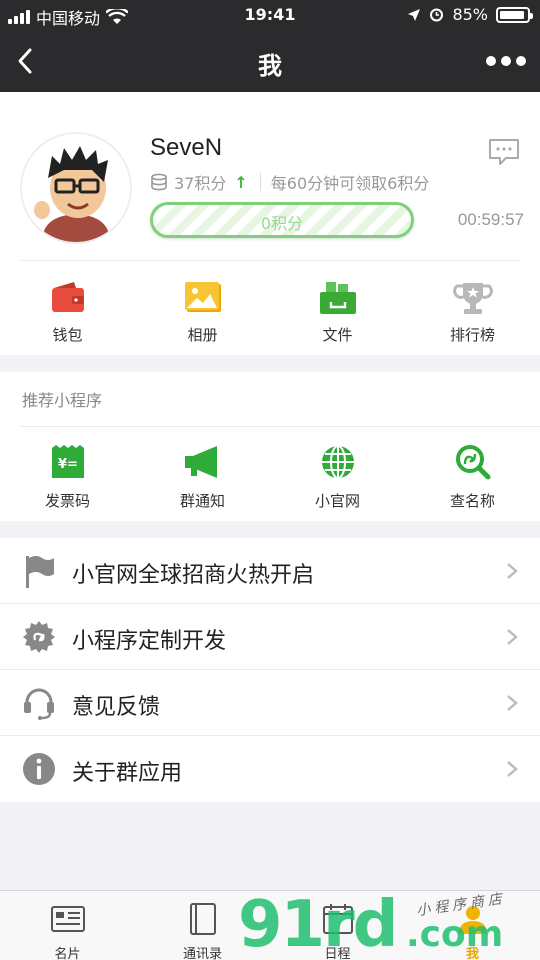 The width and height of the screenshot is (540, 960). I want to click on menu-item-label: 关于群应用, so click(127, 773).